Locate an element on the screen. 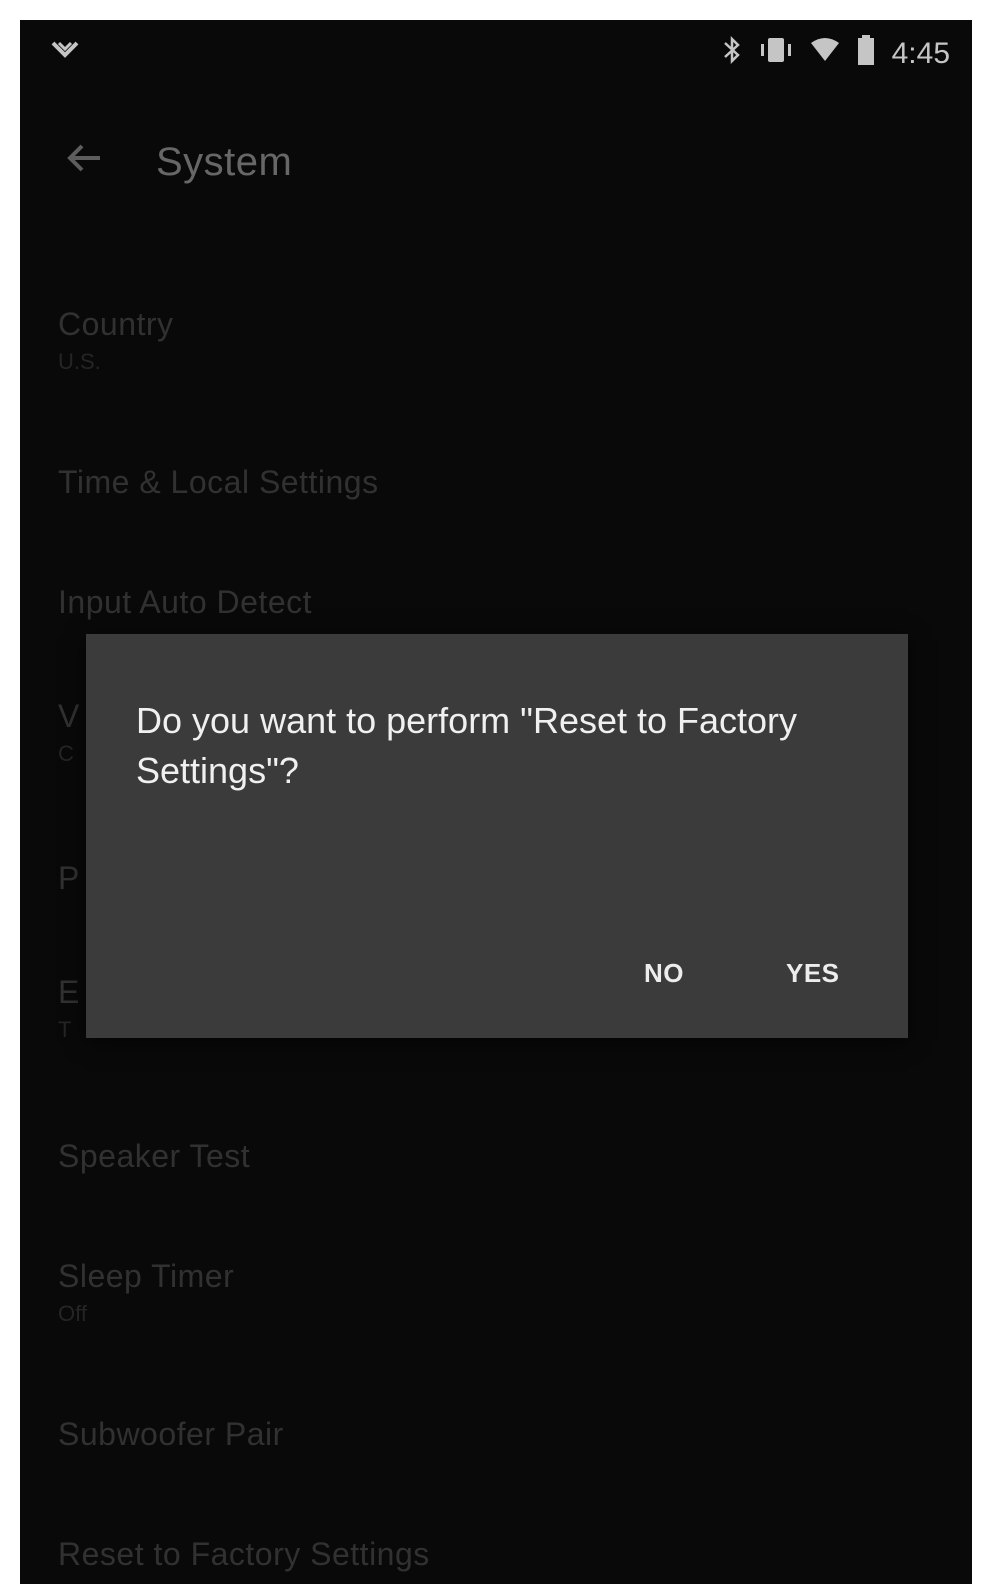 Image resolution: width=995 pixels, height=1584 pixels. yes-button: YES is located at coordinates (813, 973).